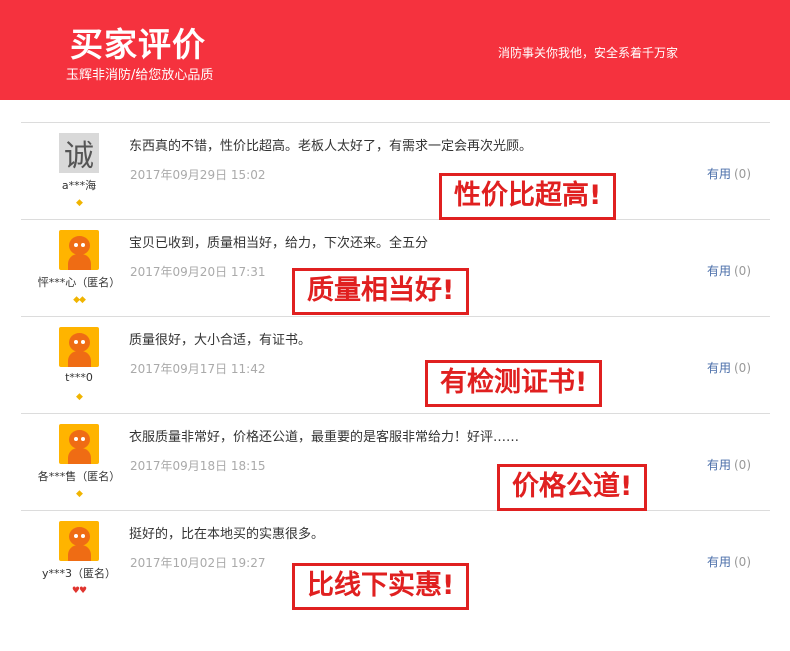 The height and width of the screenshot is (651, 790). I want to click on review-text: 东西真的不错，性价比超高。老板人太好了，有需求一定会再次光顾。, so click(331, 146).